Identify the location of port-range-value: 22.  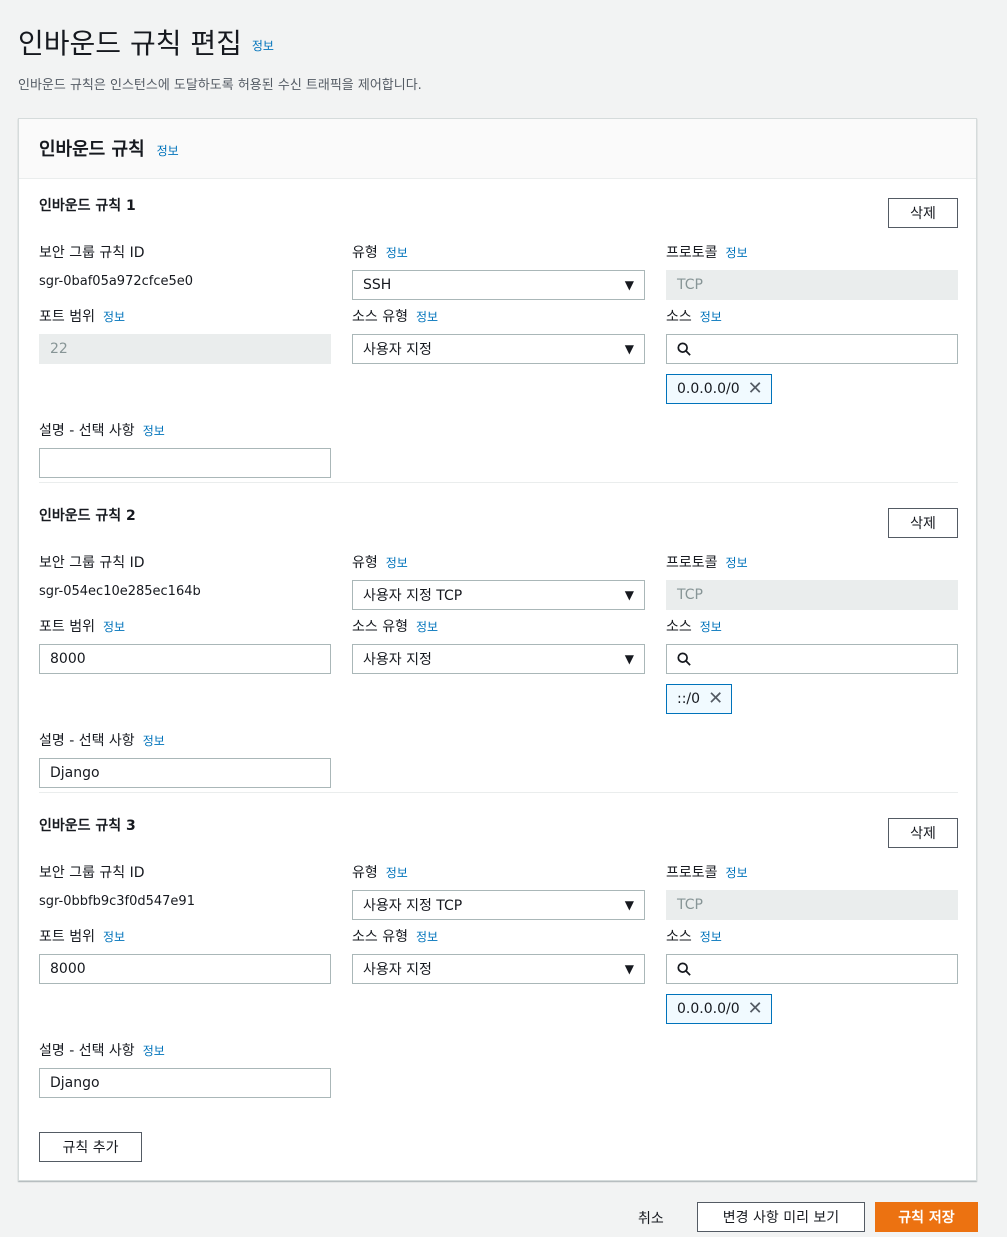
(59, 349).